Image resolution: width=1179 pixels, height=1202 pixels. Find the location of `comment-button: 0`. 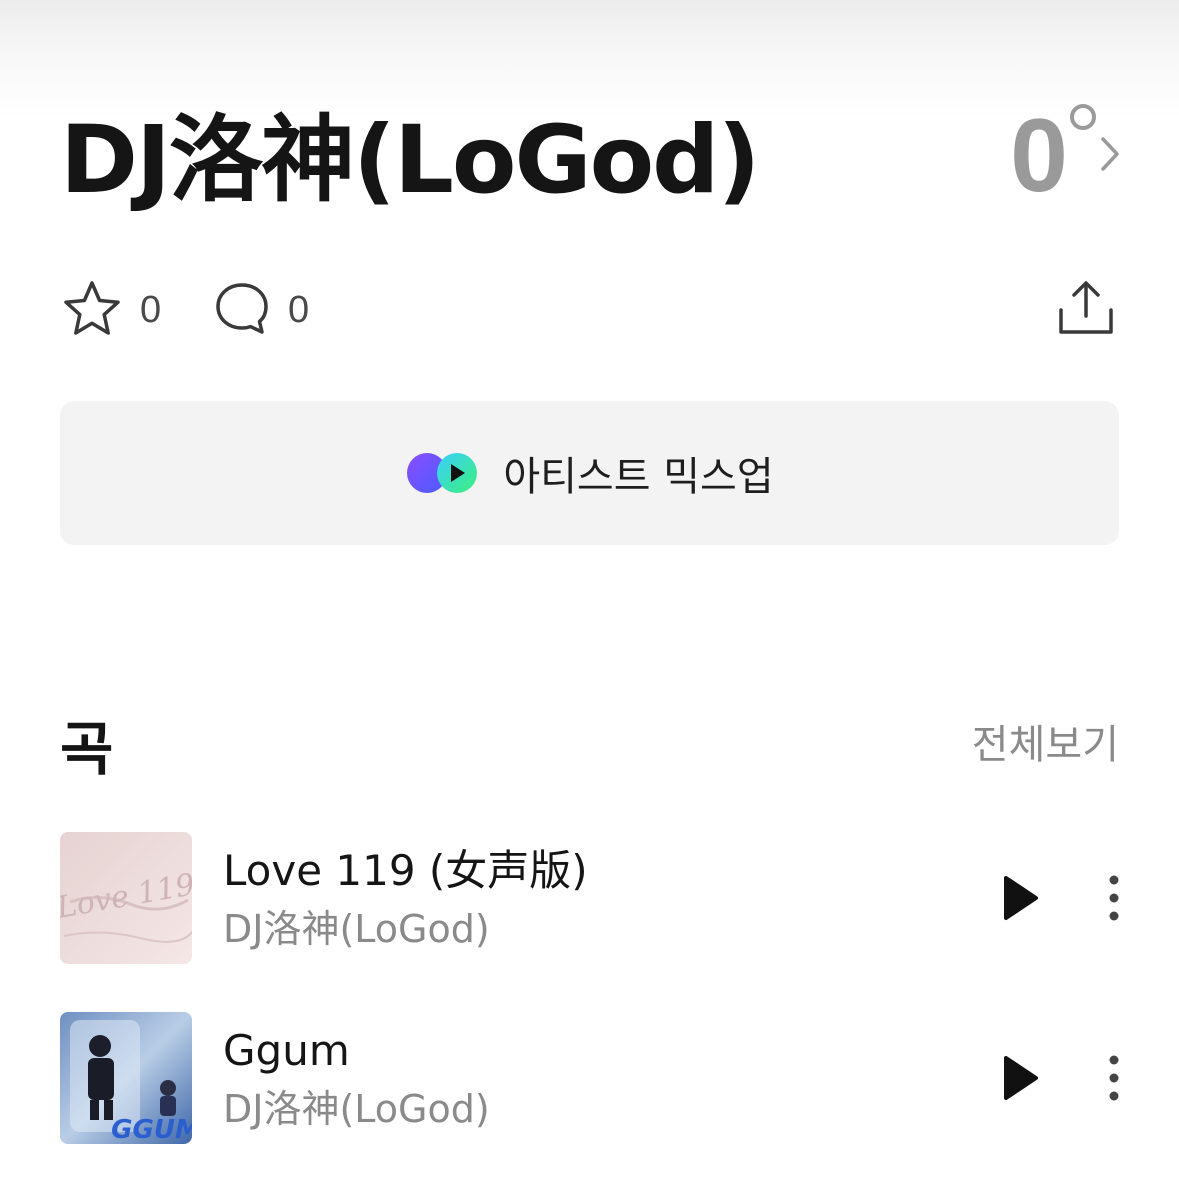

comment-button: 0 is located at coordinates (261, 310).